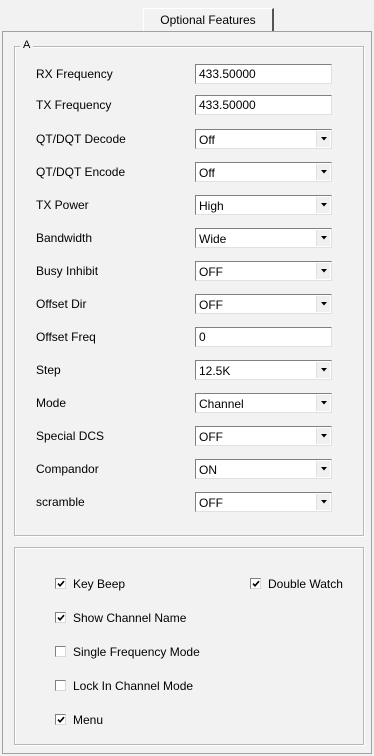 The image size is (374, 756). I want to click on special-dcs-value: OFF, so click(211, 437).